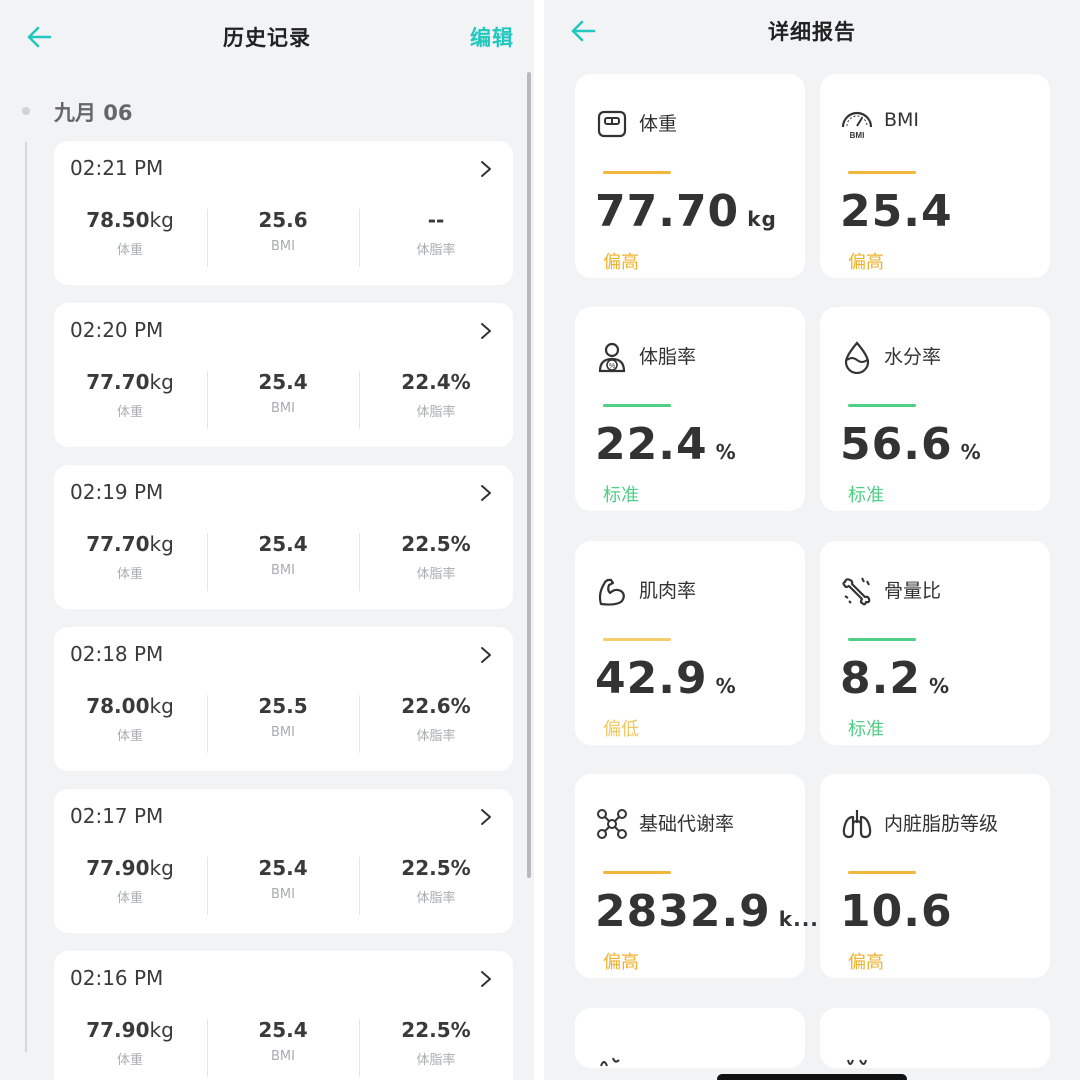 The height and width of the screenshot is (1080, 1080). I want to click on metric-value: 2832.9, so click(683, 911).